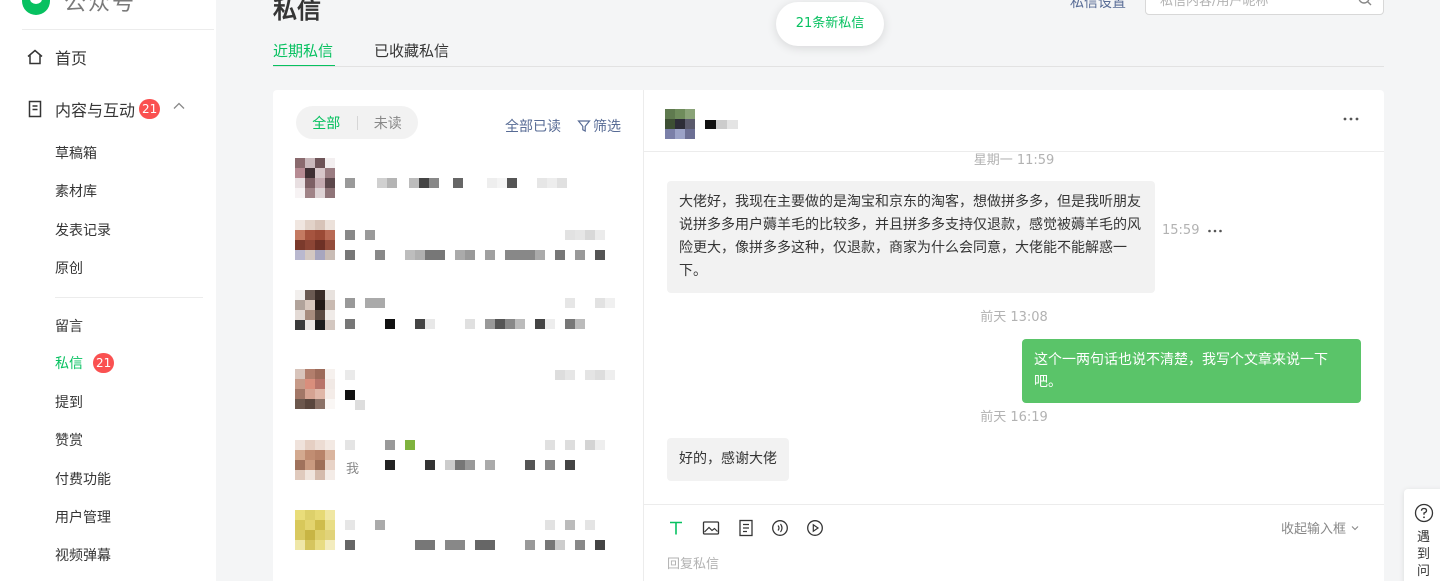 The width and height of the screenshot is (1440, 581). Describe the element at coordinates (83, 479) in the screenshot. I see `sidebar-item-paid-features: 付费功能` at that location.